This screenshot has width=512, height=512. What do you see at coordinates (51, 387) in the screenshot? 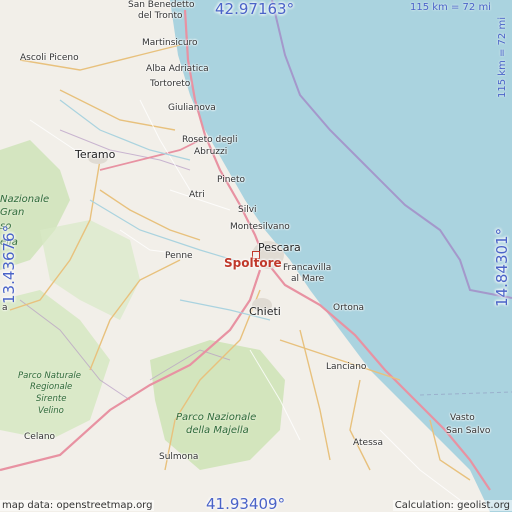
I see `park-label: Regionale` at bounding box center [51, 387].